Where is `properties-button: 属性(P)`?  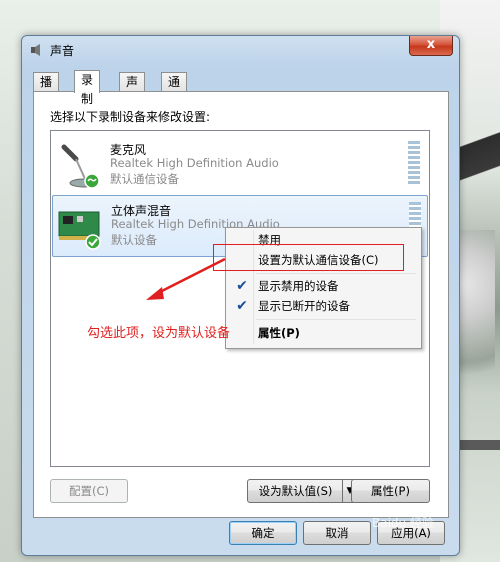
properties-button: 属性(P) is located at coordinates (390, 491).